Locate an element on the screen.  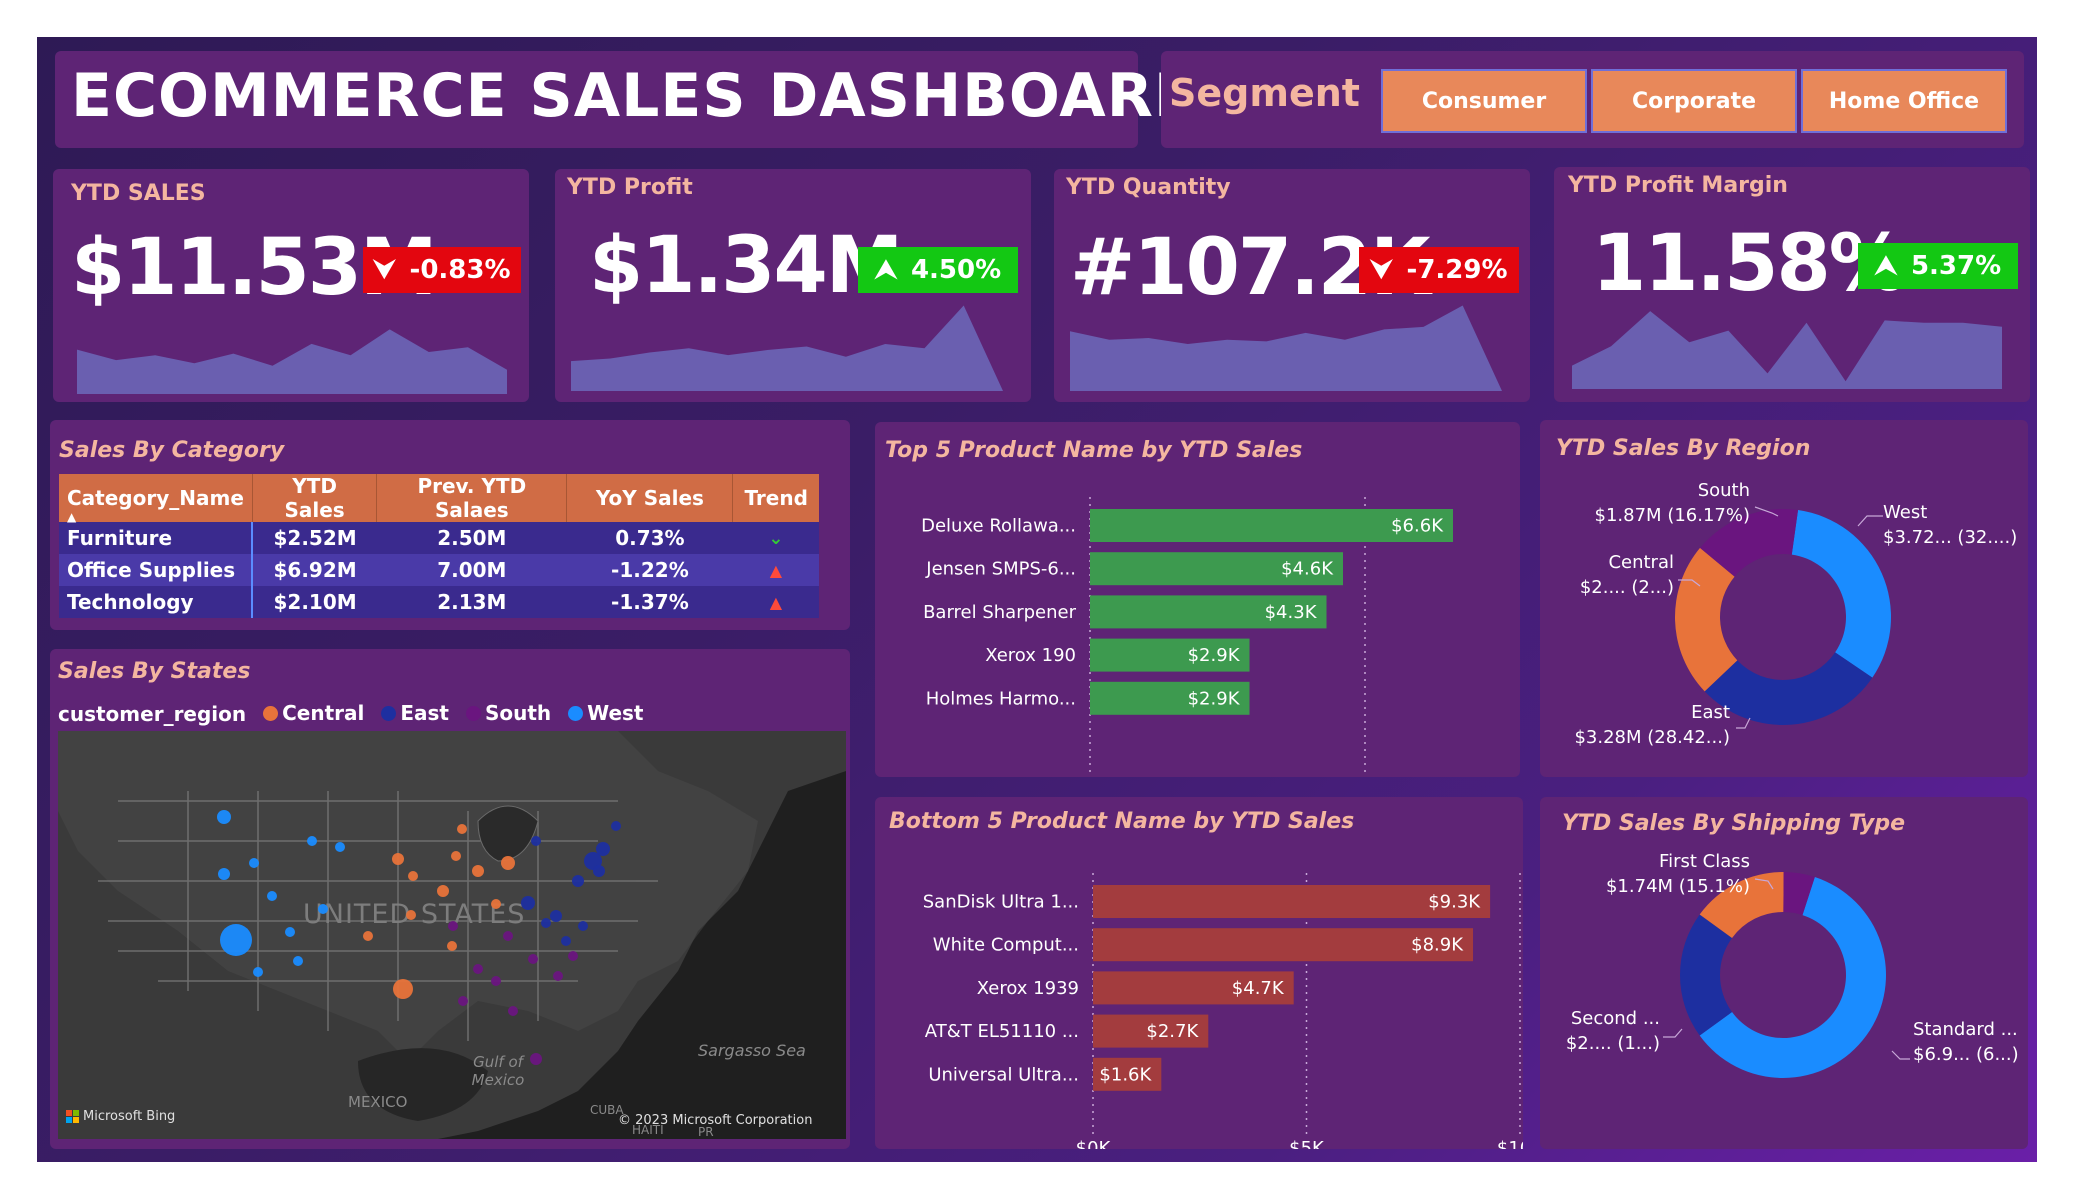
column-header: Trend is located at coordinates (775, 498).